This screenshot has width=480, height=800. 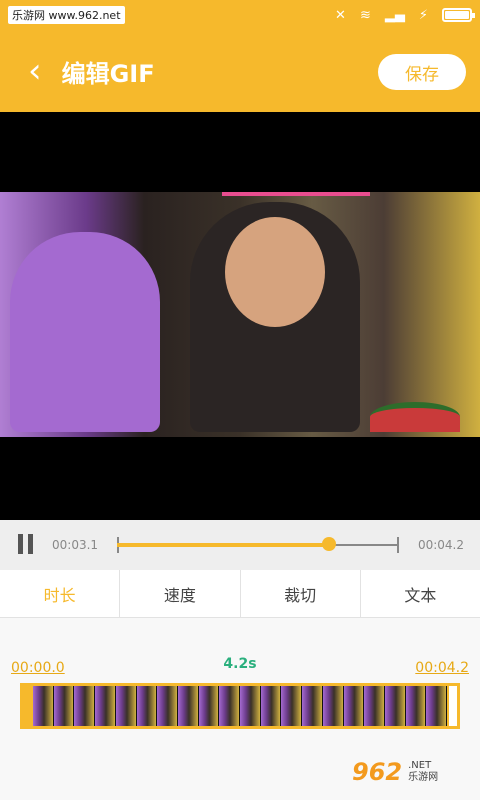 I want to click on logo-domain: .NET, so click(x=420, y=765).